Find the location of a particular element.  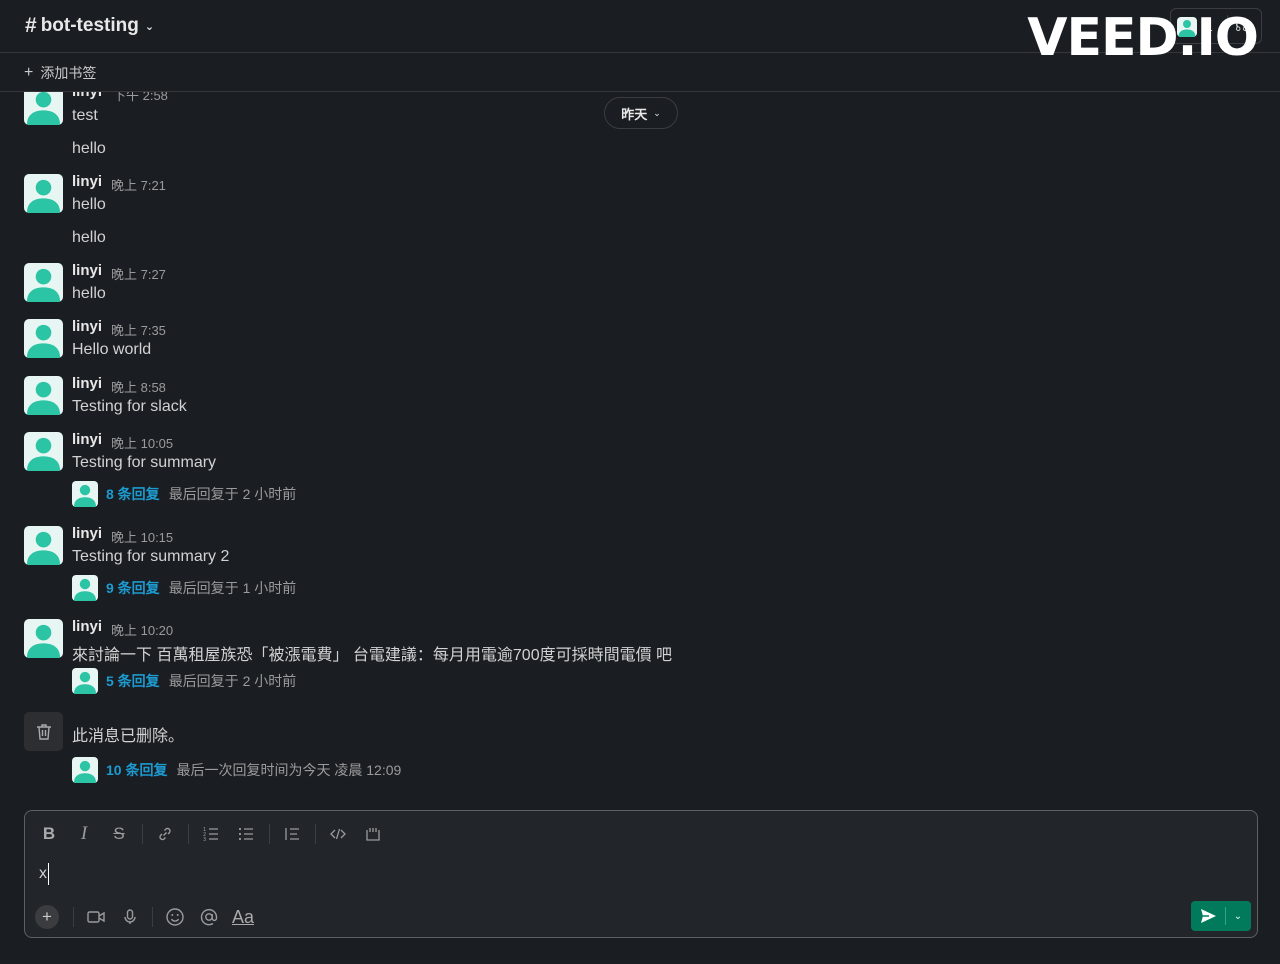

send-icon is located at coordinates (1208, 916).